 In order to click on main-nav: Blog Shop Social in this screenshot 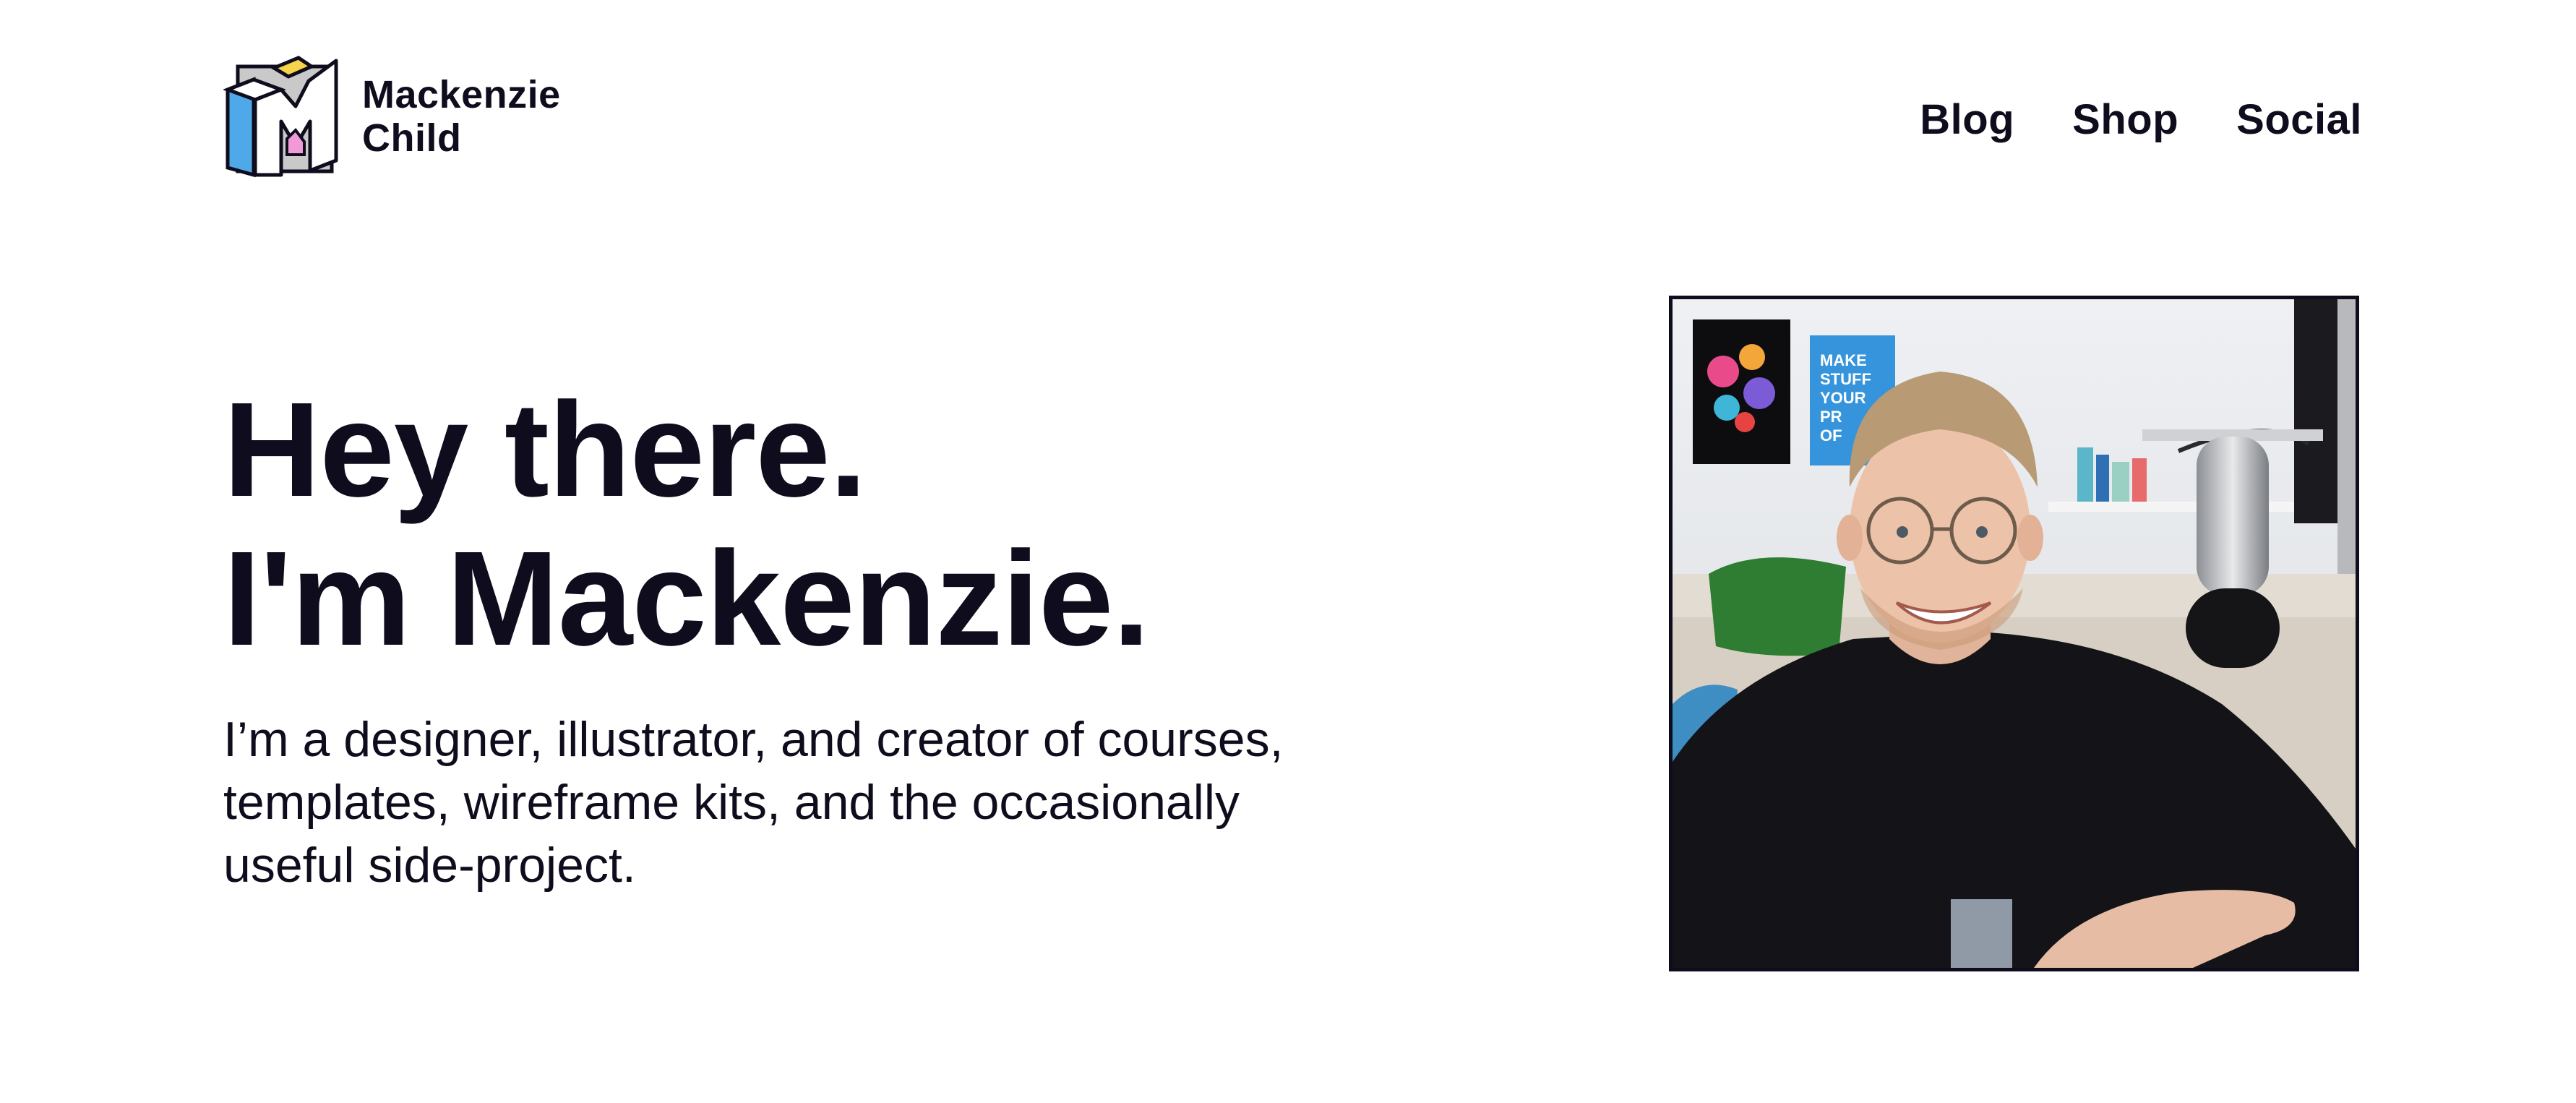, I will do `click(2141, 120)`.